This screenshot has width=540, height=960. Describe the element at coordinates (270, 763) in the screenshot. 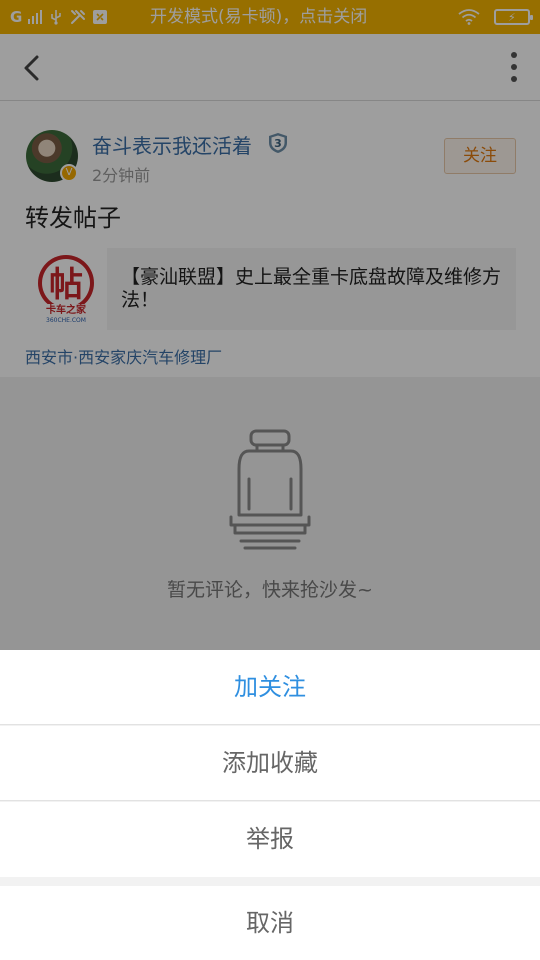

I see `add-favorite-button: 添加收藏` at that location.